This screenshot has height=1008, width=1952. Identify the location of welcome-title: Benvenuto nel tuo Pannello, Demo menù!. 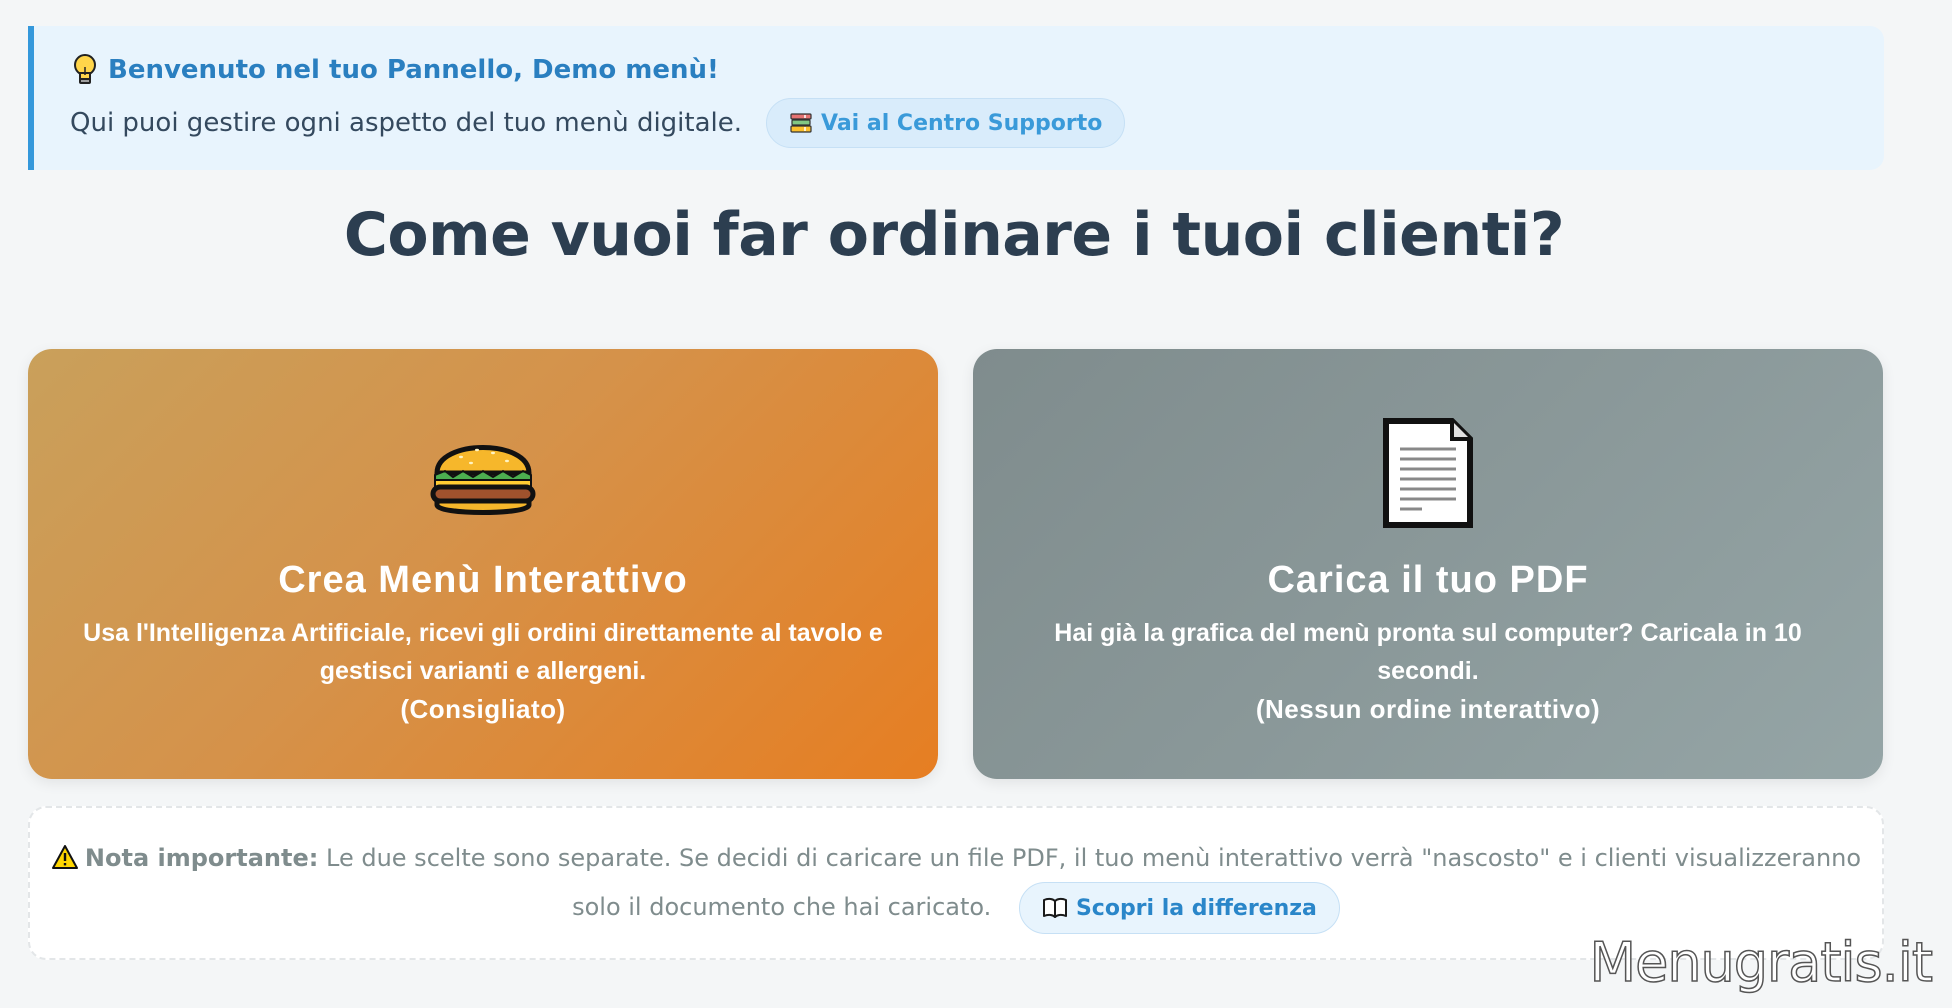
(413, 70).